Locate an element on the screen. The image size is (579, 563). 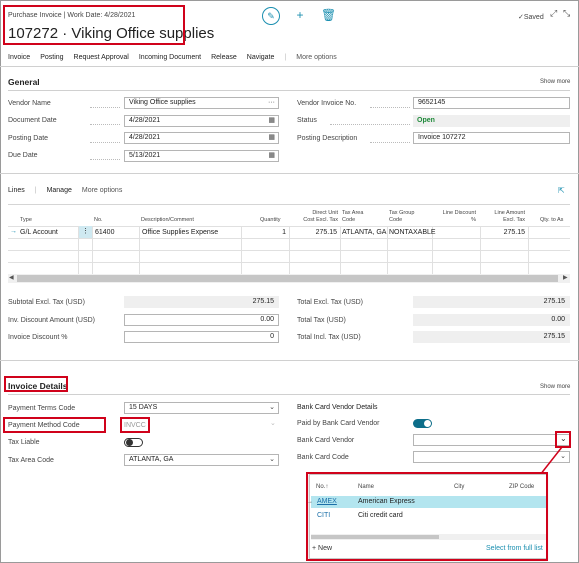
cell-quantity: 1 is located at coordinates (265, 232).